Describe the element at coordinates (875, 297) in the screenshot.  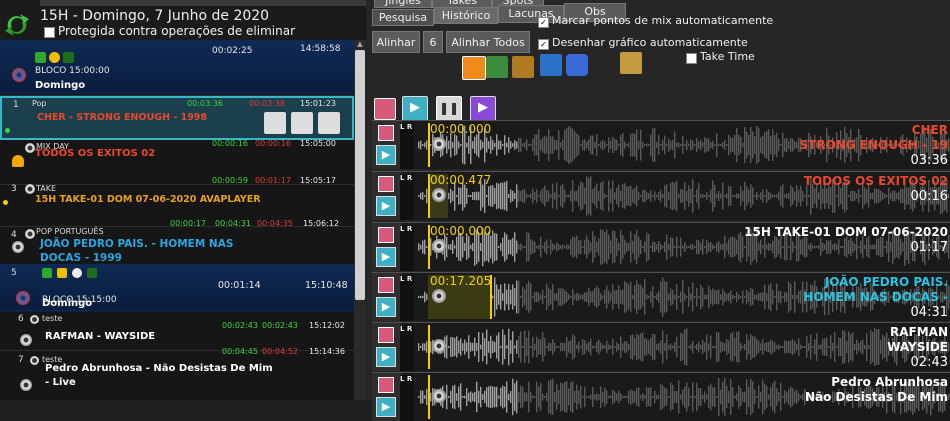
I see `track-info: JOÃO PEDRO PAIS. HOMEM NAS DOCAS -04:31` at that location.